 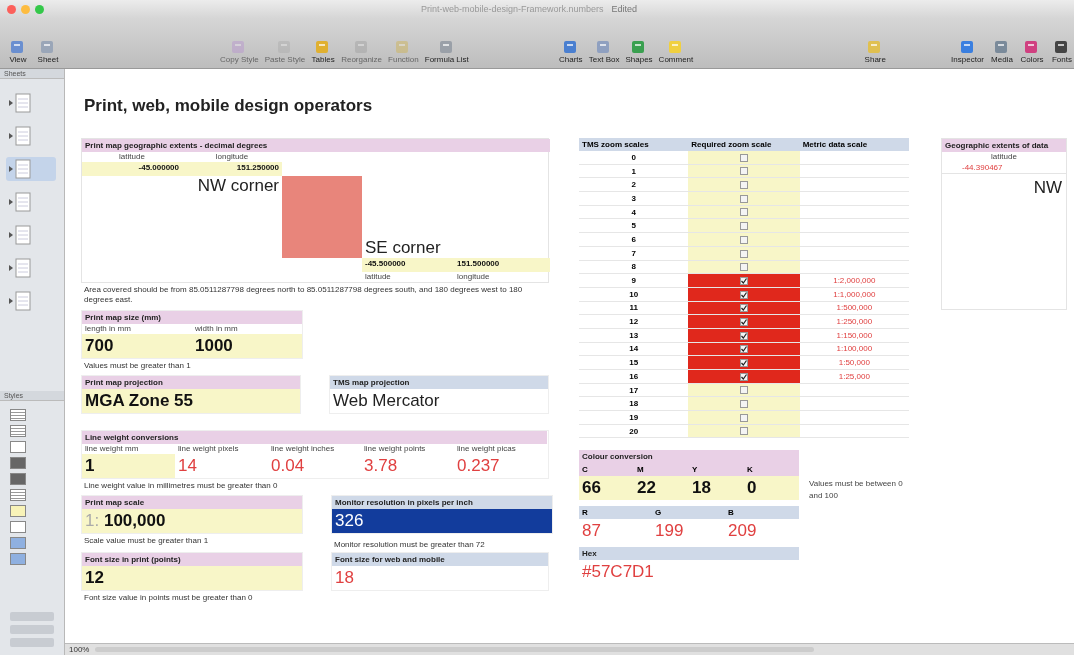 What do you see at coordinates (771, 488) in the screenshot?
I see `input-field: 0` at bounding box center [771, 488].